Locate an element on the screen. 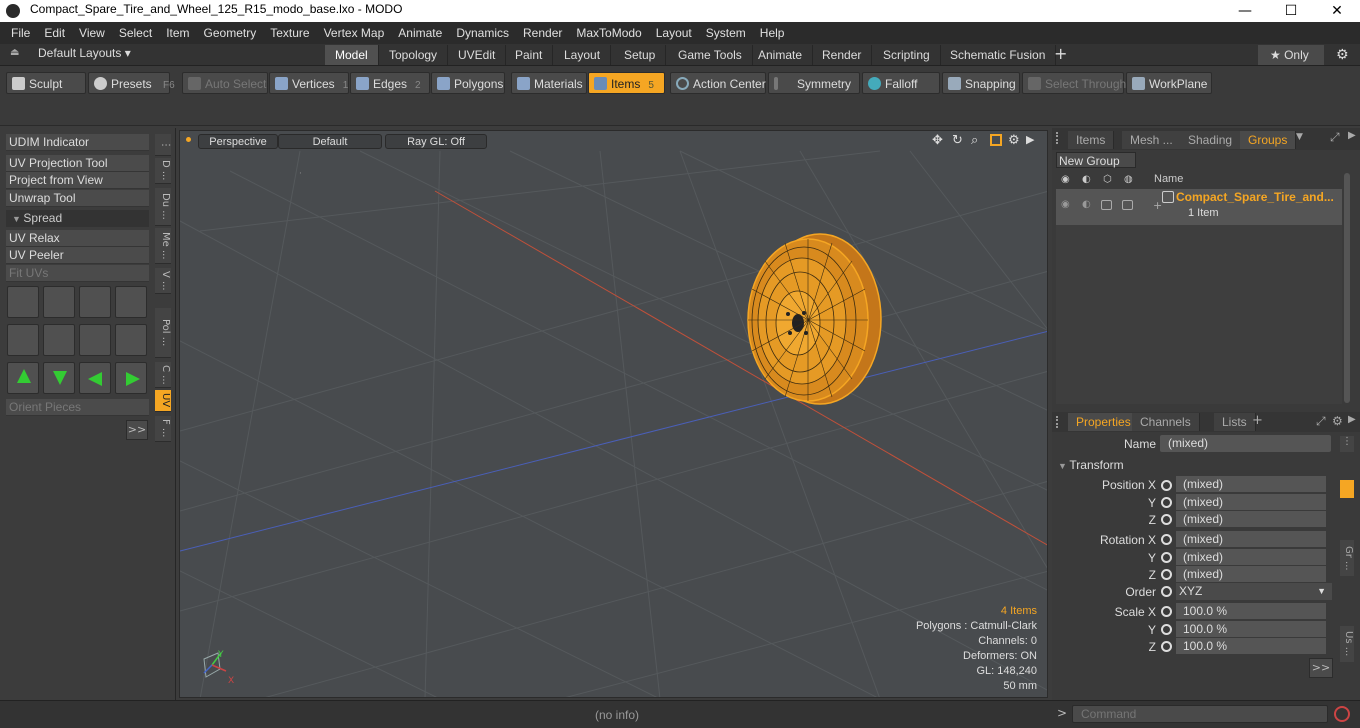  presets-button: Presets F6 is located at coordinates (131, 83).